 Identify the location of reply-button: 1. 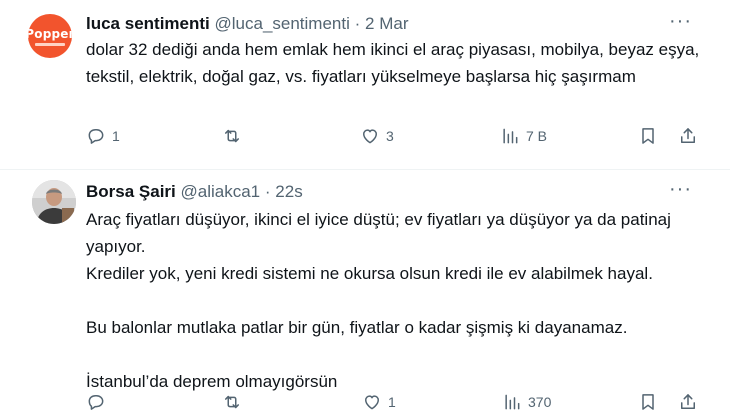
(103, 136).